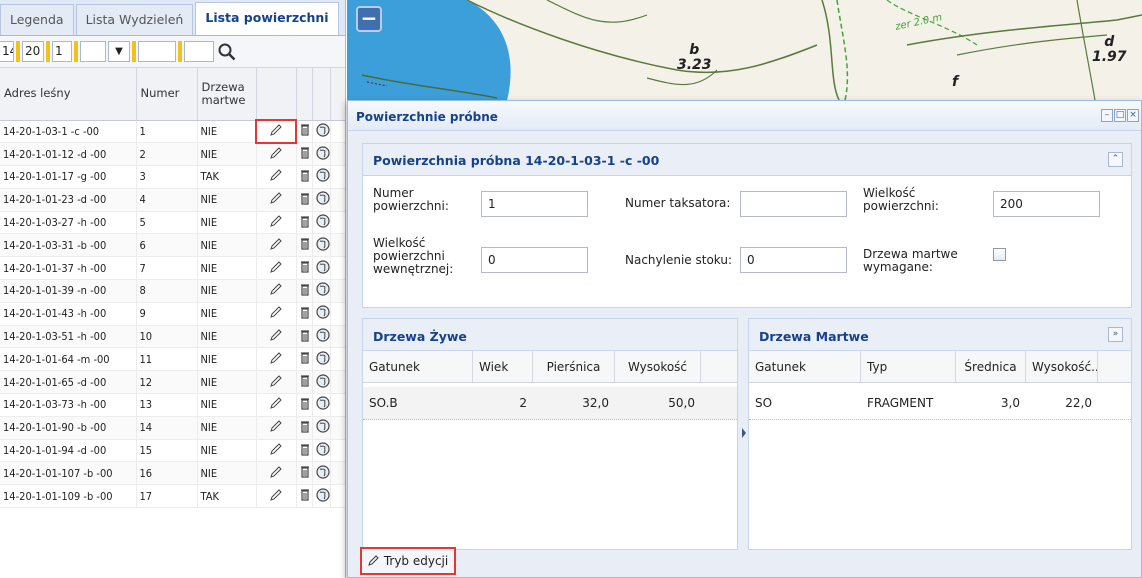 This screenshot has width=1142, height=578. Describe the element at coordinates (1120, 115) in the screenshot. I see `maximize-button: □` at that location.